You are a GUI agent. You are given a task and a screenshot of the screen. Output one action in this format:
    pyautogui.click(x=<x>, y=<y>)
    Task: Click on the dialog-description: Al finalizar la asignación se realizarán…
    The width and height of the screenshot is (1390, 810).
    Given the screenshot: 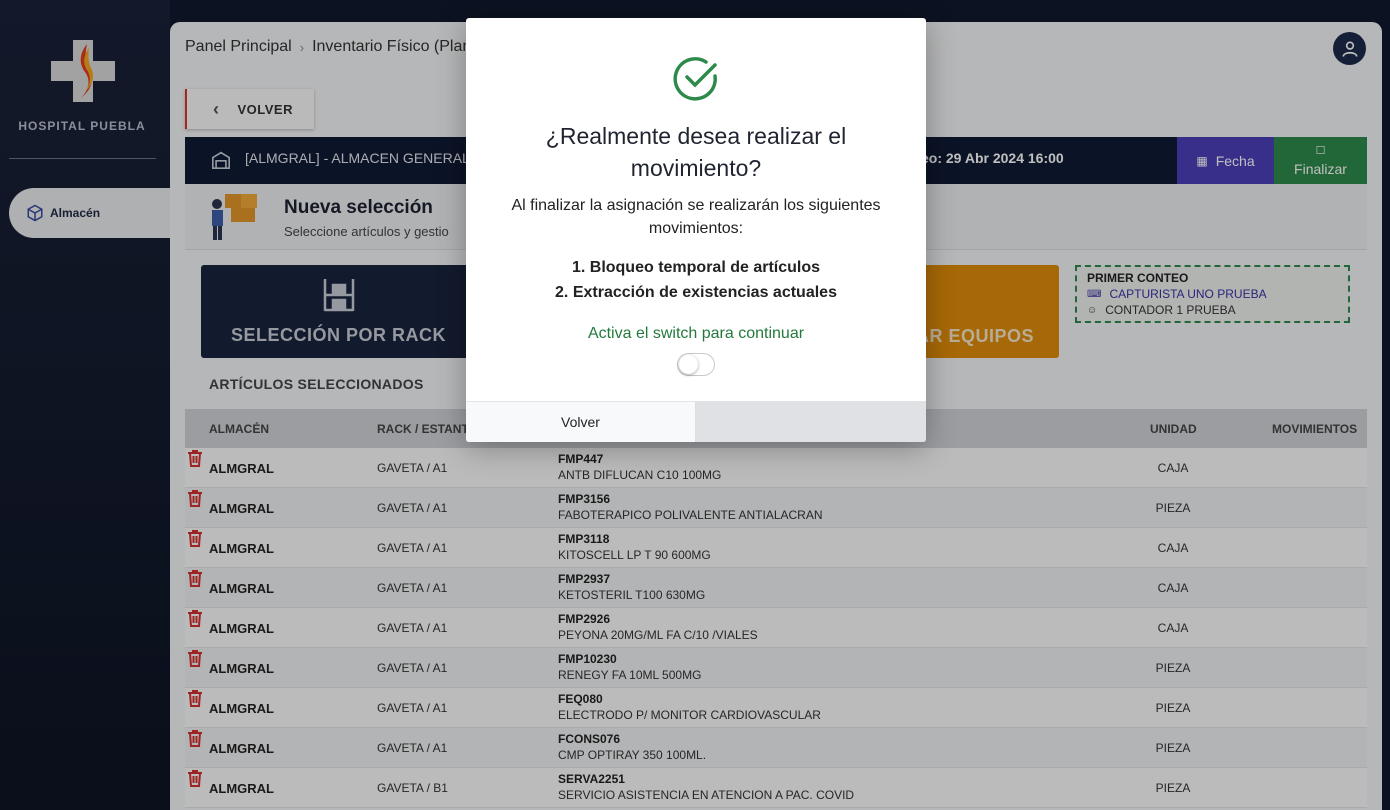 What is the action you would take?
    pyautogui.click(x=696, y=217)
    